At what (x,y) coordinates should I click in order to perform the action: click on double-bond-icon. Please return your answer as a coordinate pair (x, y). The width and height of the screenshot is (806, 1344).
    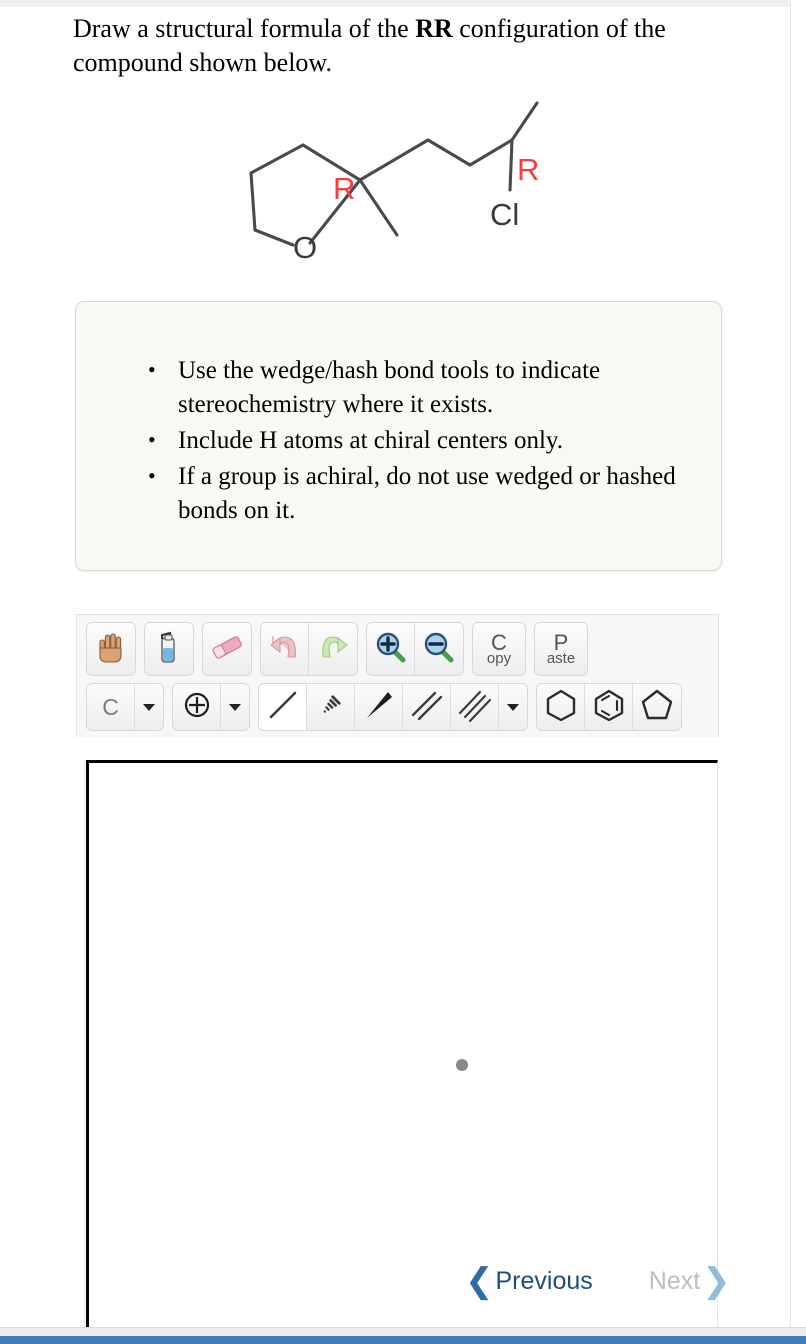
    Looking at the image, I should click on (427, 707).